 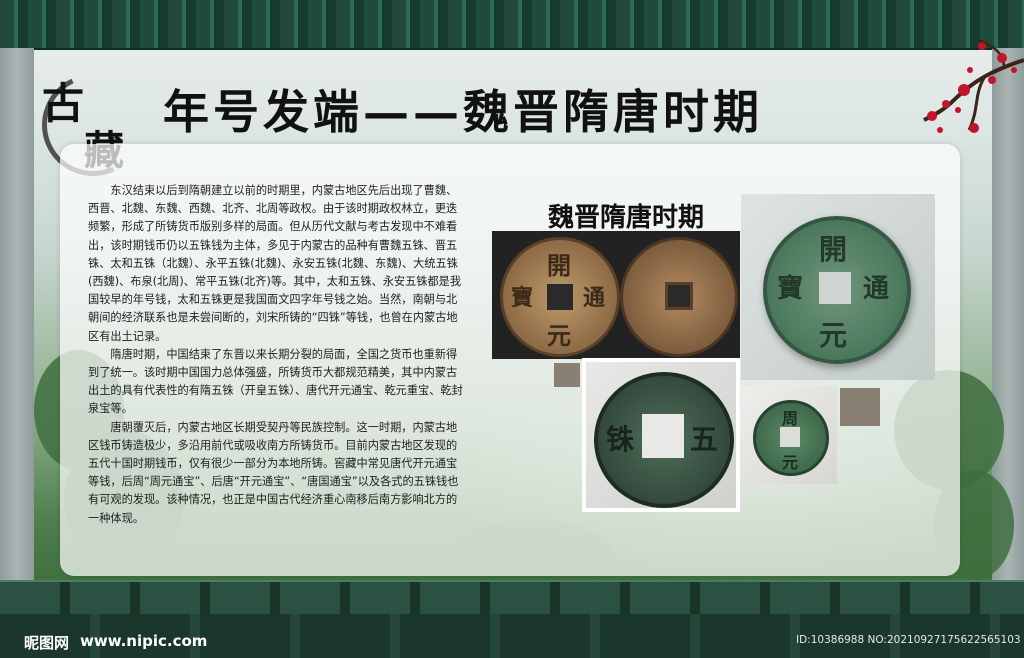 I want to click on roof-eave-border, so click(x=512, y=29).